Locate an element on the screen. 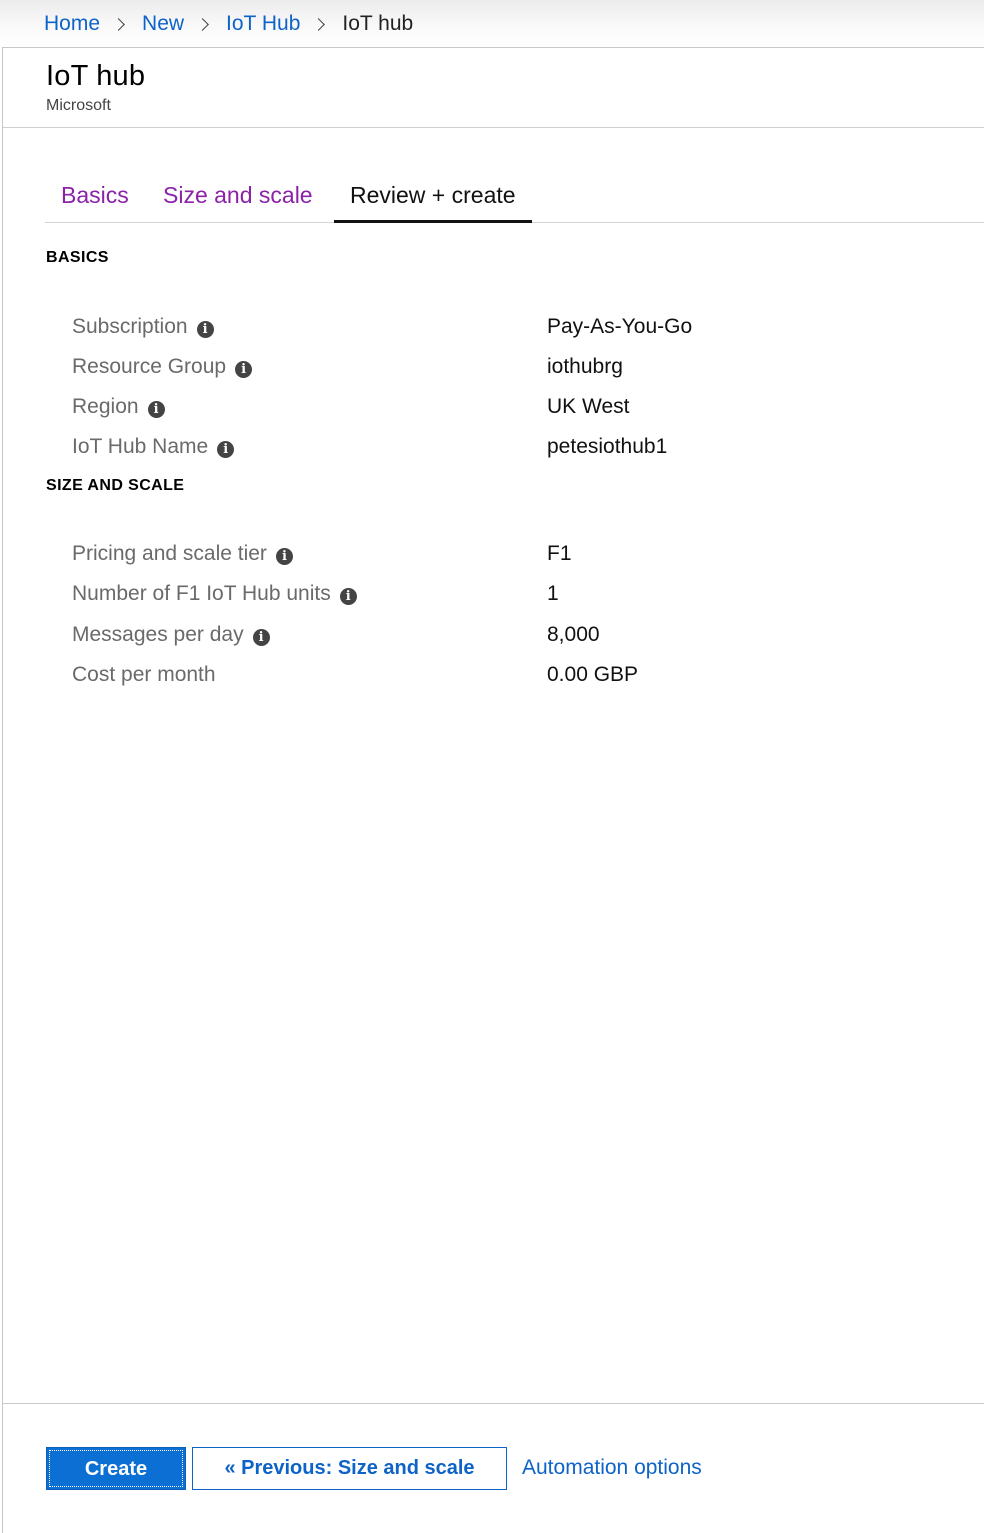 This screenshot has height=1533, width=984. create-button: Create is located at coordinates (116, 1468).